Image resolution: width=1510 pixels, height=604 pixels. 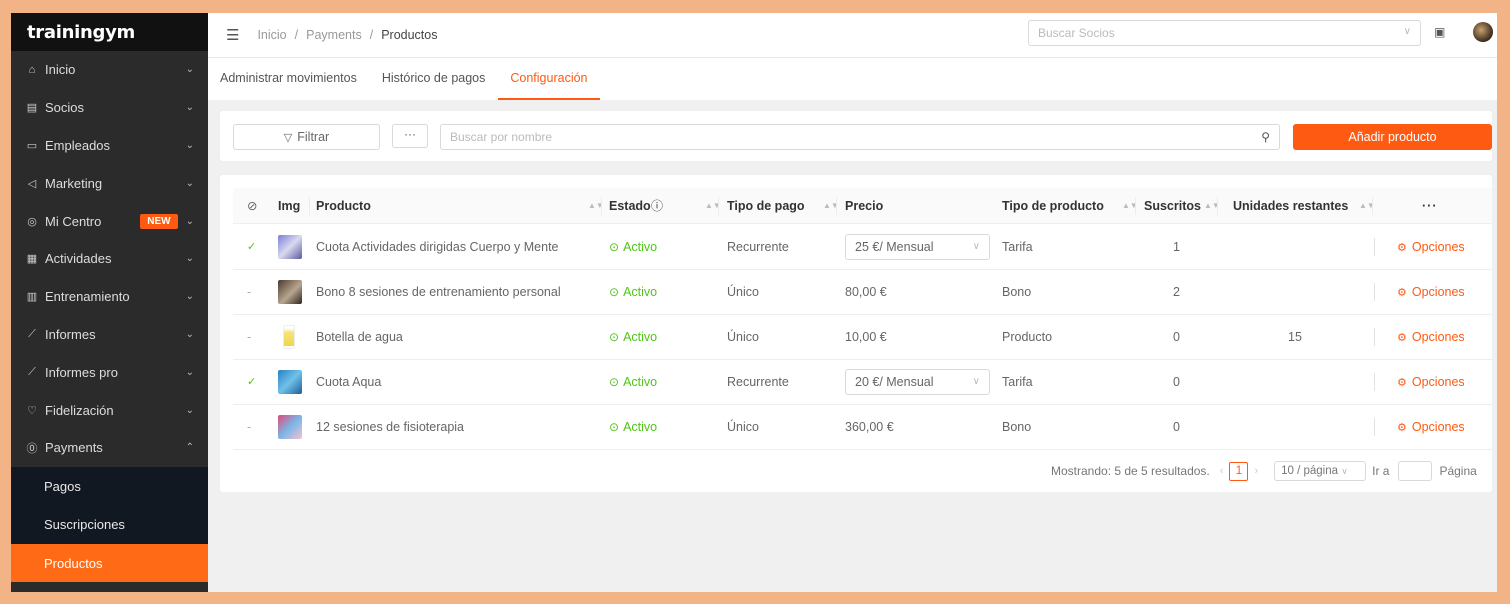 What do you see at coordinates (334, 35) in the screenshot?
I see `breadcrumb-item-payments: Payments` at bounding box center [334, 35].